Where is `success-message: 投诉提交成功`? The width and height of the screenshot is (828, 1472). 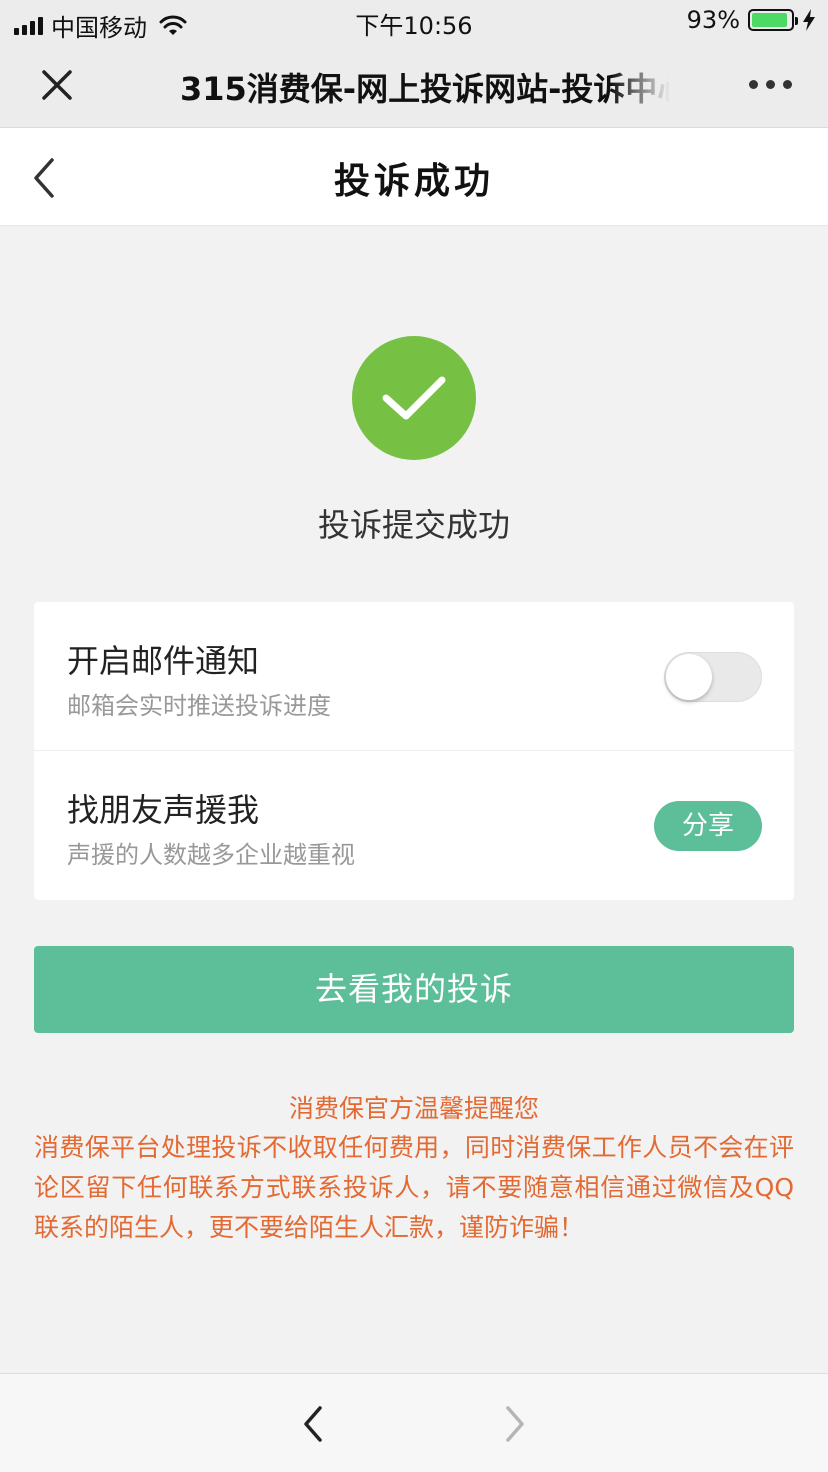 success-message: 投诉提交成功 is located at coordinates (413, 525).